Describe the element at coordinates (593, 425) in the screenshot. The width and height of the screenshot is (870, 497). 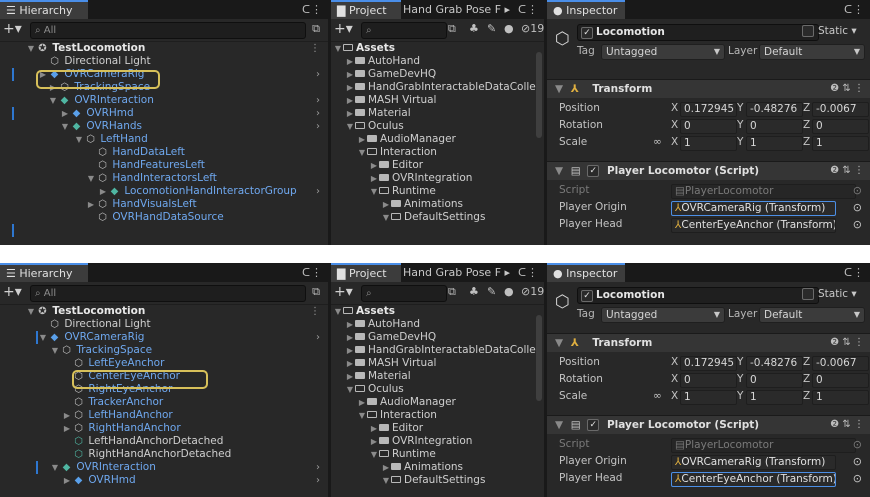
I see `enabled-checkbox: ✓` at that location.